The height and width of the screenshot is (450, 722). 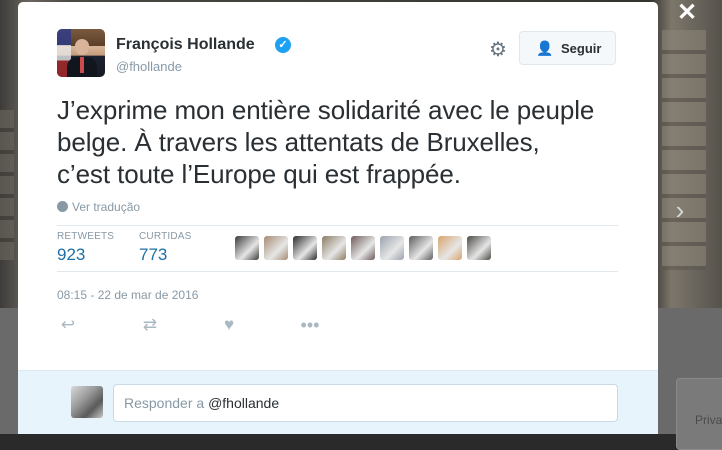 I want to click on chevron-right-icon: ›, so click(x=680, y=210).